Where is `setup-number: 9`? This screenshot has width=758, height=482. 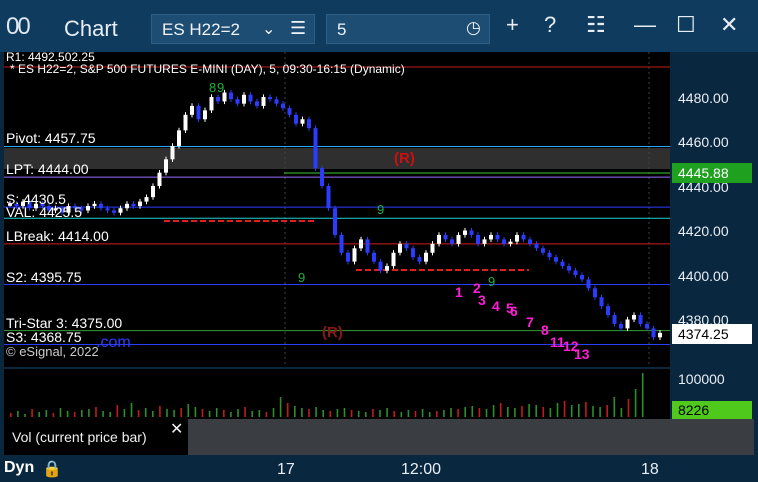
setup-number: 9 is located at coordinates (381, 209).